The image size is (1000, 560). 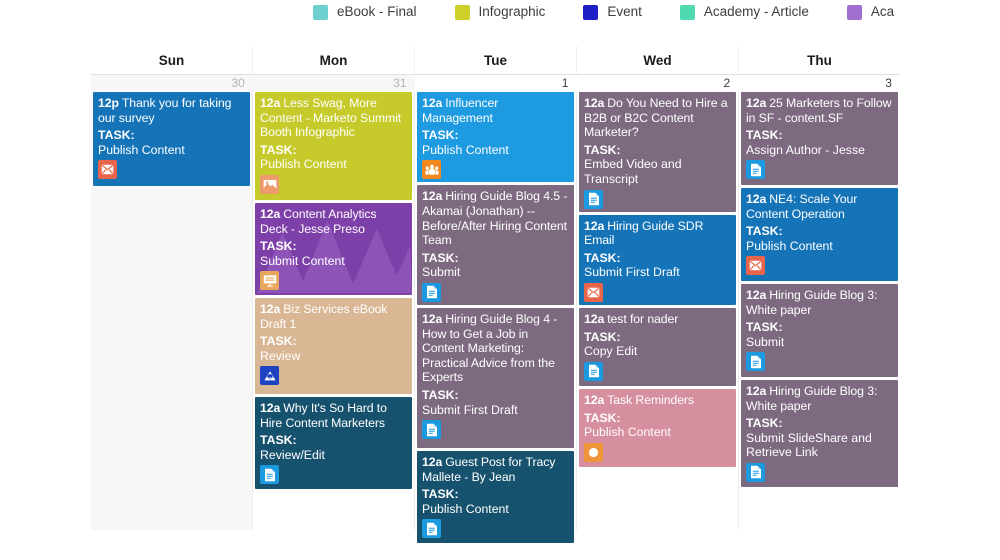 What do you see at coordinates (819, 206) in the screenshot?
I see `event-title-line: 12a NE4: Scale Your Content Operation` at bounding box center [819, 206].